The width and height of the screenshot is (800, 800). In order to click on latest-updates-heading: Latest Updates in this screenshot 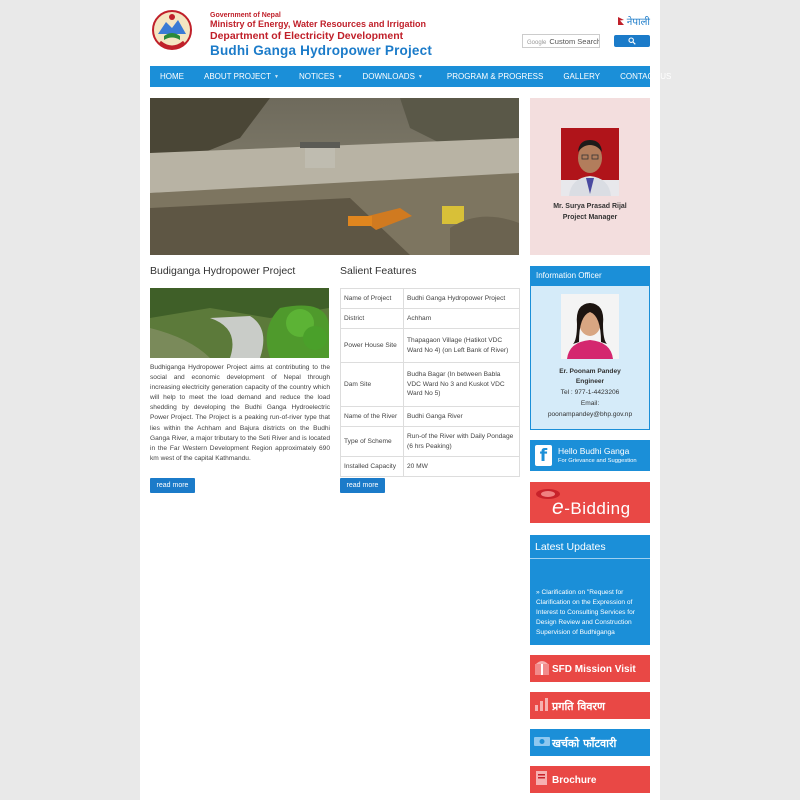, I will do `click(590, 547)`.